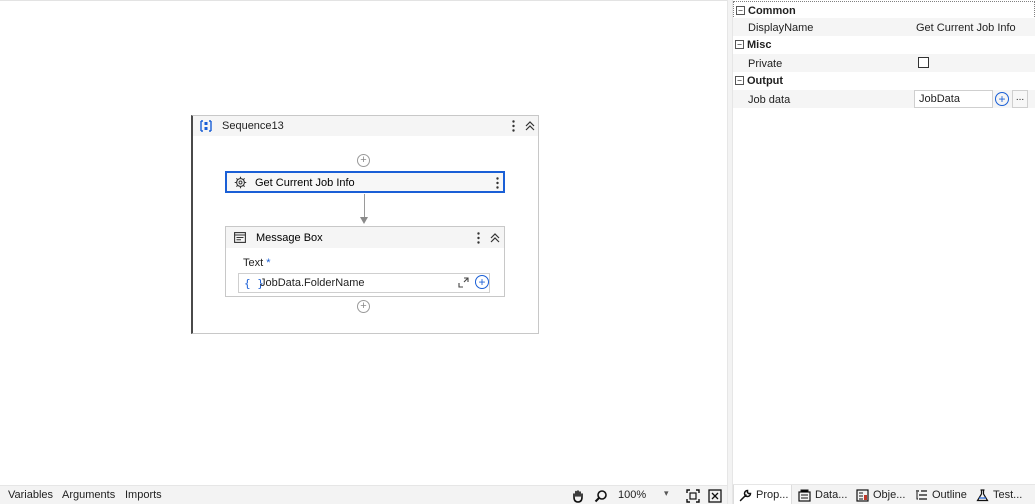 This screenshot has width=1035, height=504. I want to click on designer-status-bar: Variables Arguments Imports 100% ▾, so click(363, 494).